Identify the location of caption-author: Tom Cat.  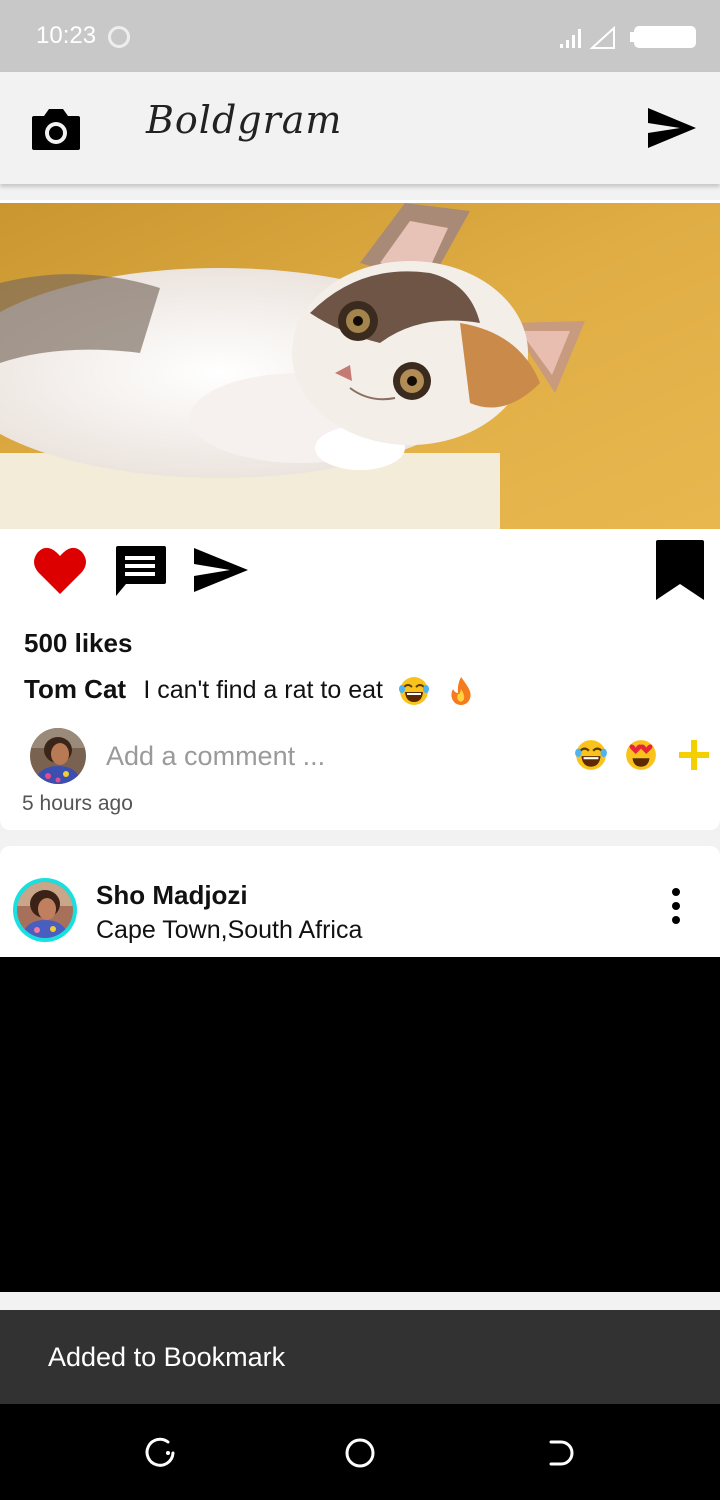
(75, 689).